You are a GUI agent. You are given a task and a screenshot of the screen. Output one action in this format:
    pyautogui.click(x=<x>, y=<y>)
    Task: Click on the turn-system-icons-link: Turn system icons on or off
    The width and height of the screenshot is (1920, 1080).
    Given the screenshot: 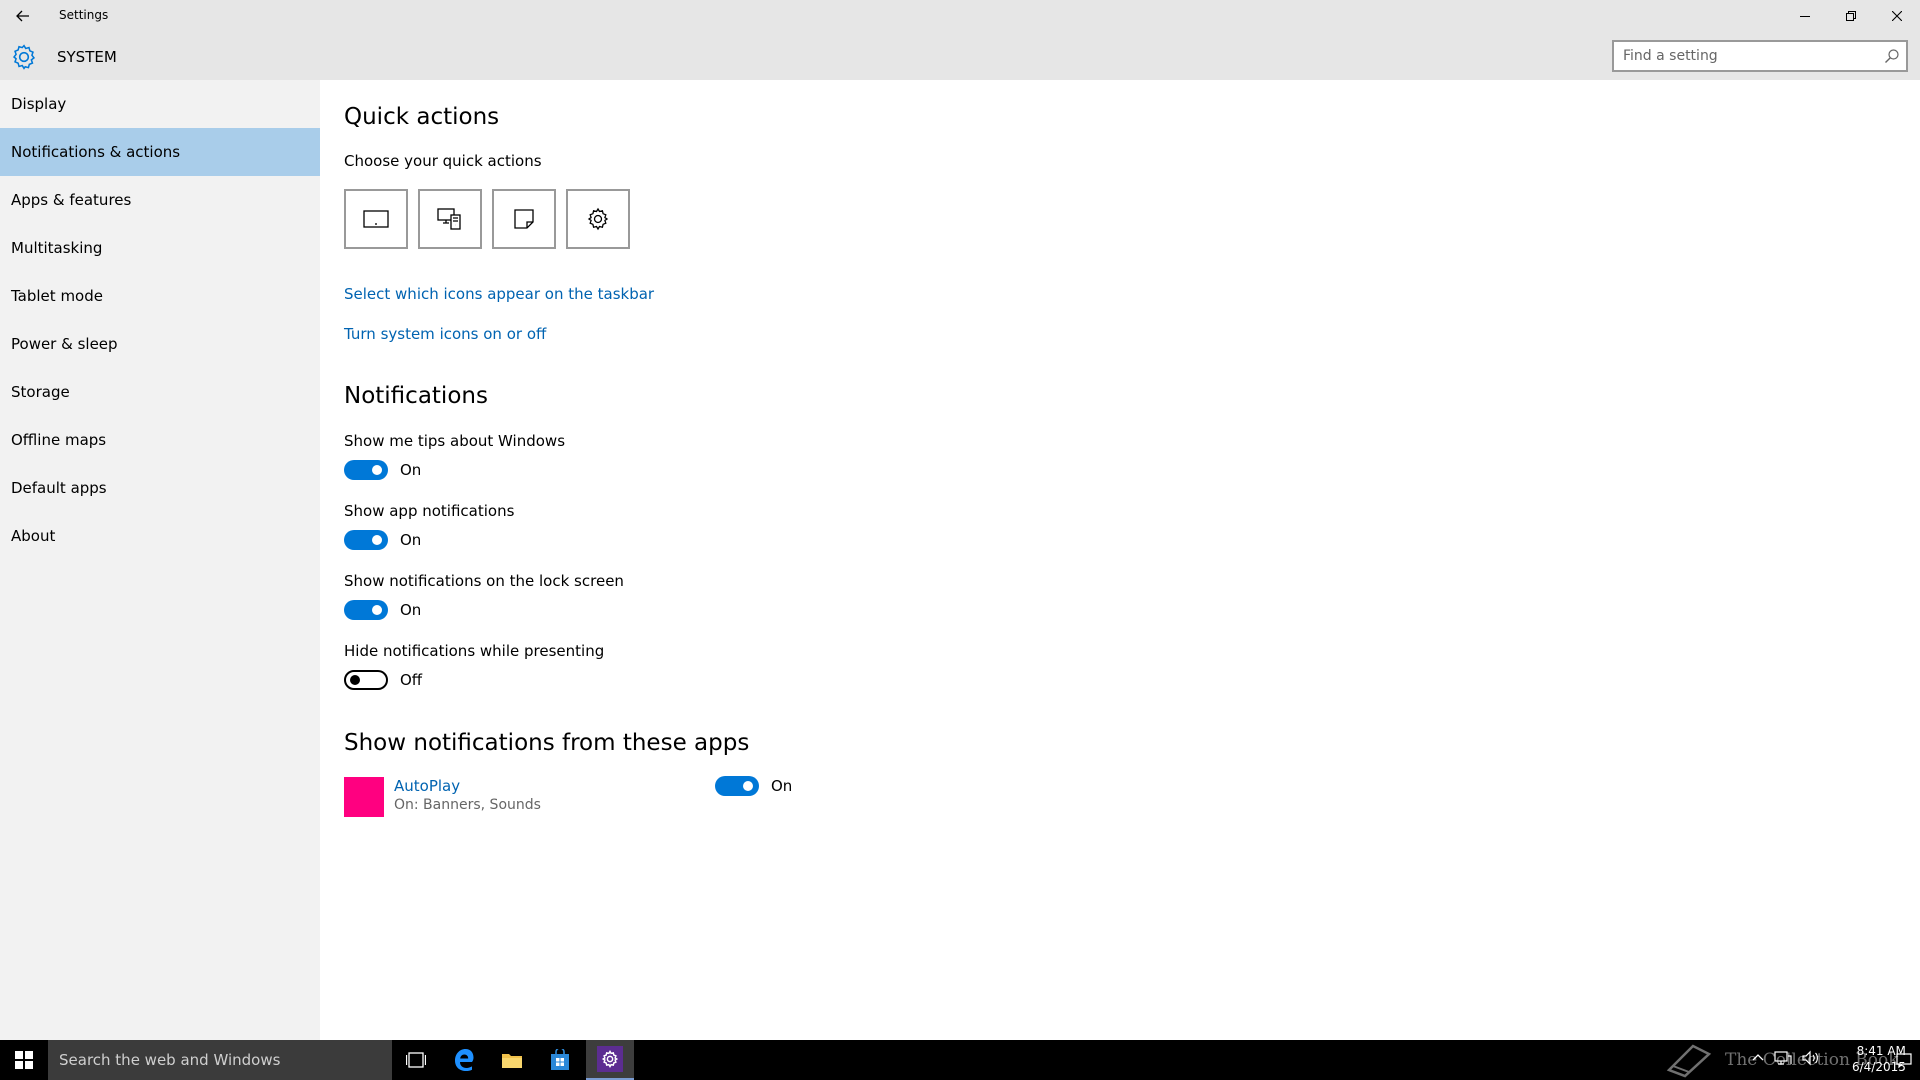 What is the action you would take?
    pyautogui.click(x=445, y=334)
    